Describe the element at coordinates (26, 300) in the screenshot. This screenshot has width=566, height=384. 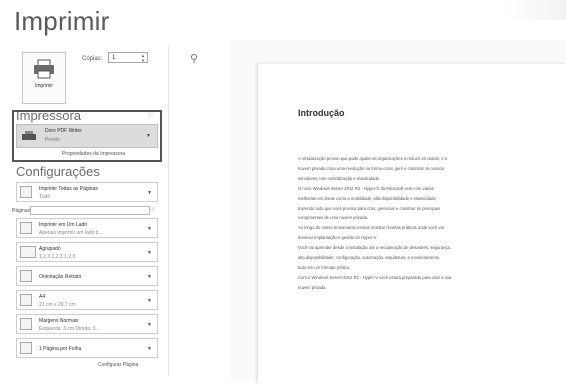
I see `paper-icon` at that location.